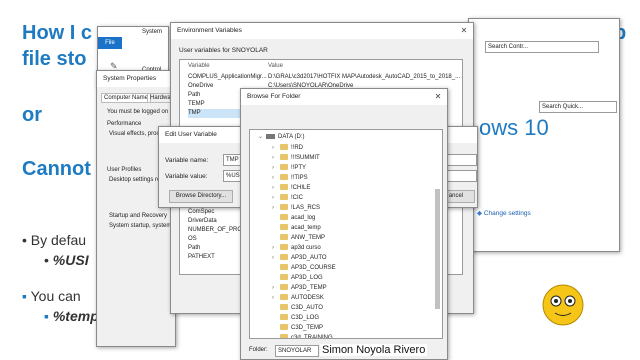 The height and width of the screenshot is (360, 640). I want to click on folder-item-label: AUTODESK, so click(307, 298).